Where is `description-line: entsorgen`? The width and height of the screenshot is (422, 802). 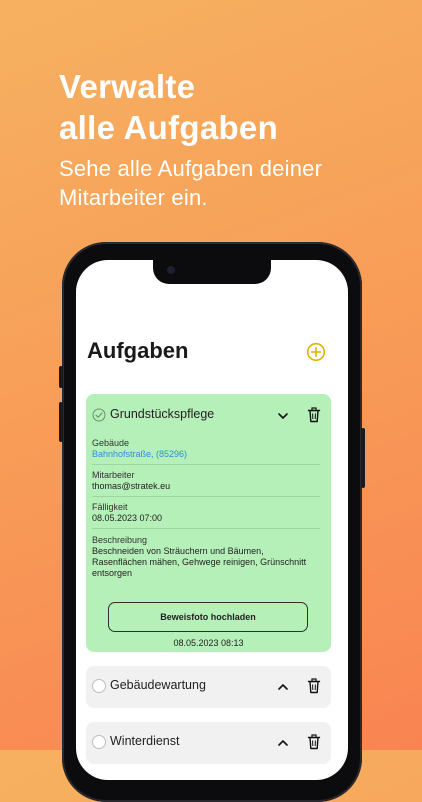 description-line: entsorgen is located at coordinates (206, 573).